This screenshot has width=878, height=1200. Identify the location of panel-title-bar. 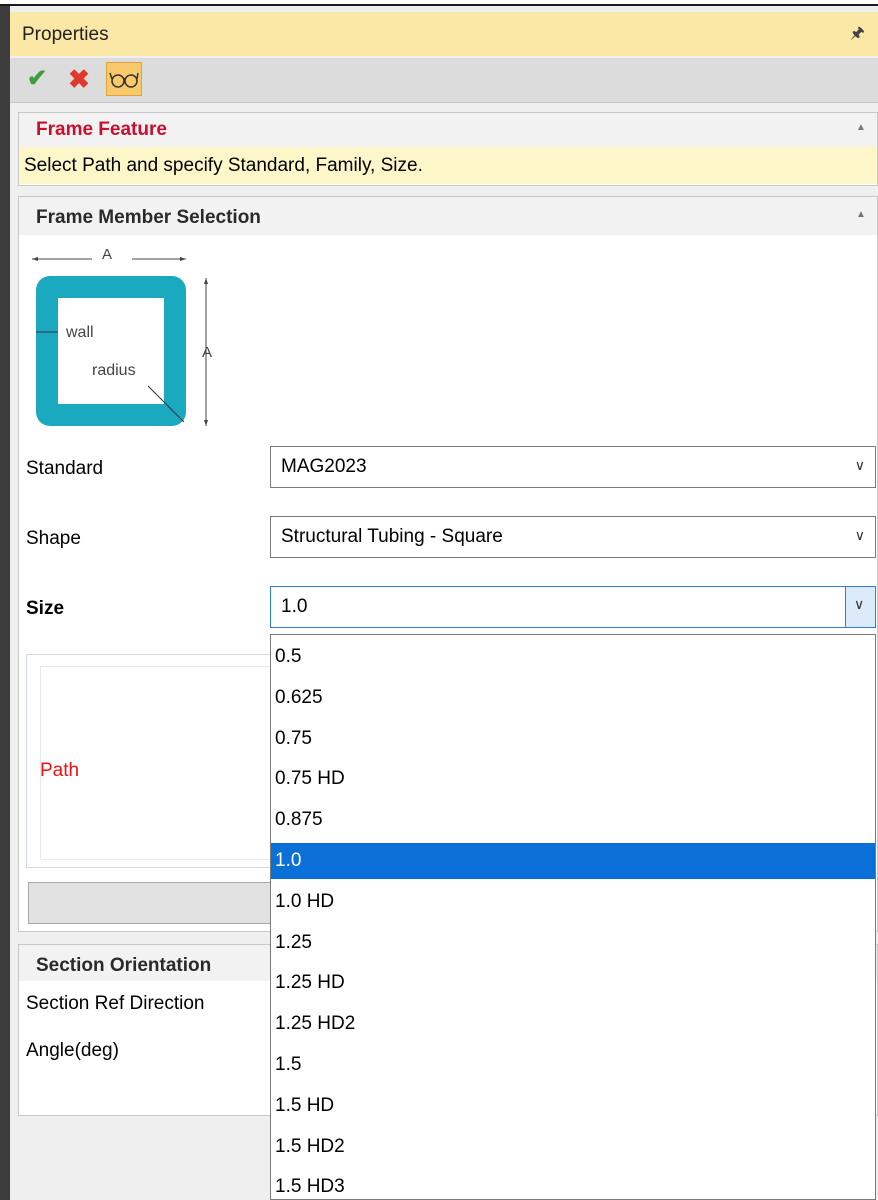
(444, 34).